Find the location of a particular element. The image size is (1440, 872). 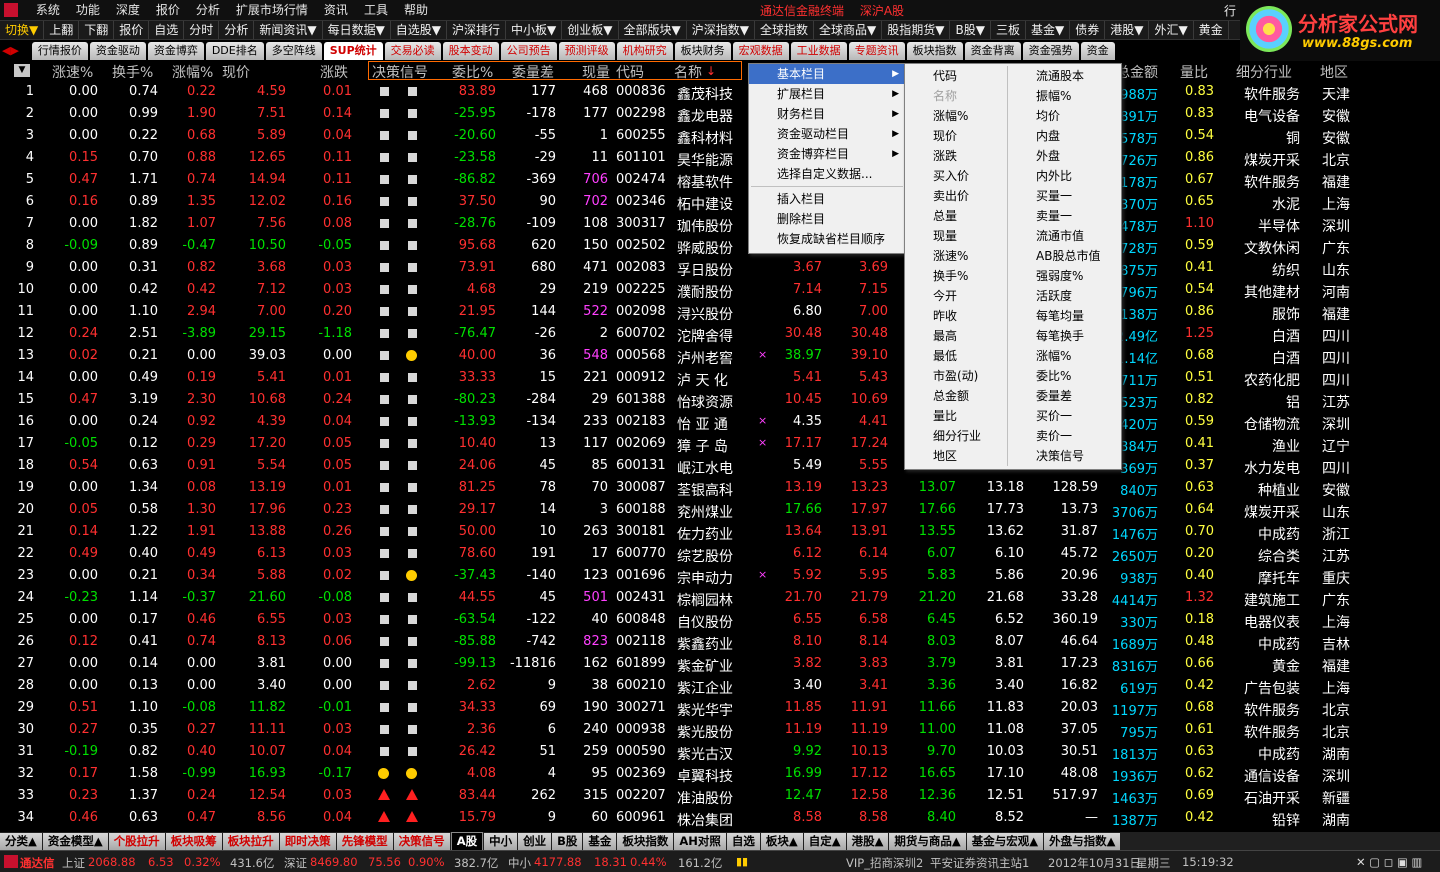

toolbar-button-16: 全球商品▼ is located at coordinates (848, 30).